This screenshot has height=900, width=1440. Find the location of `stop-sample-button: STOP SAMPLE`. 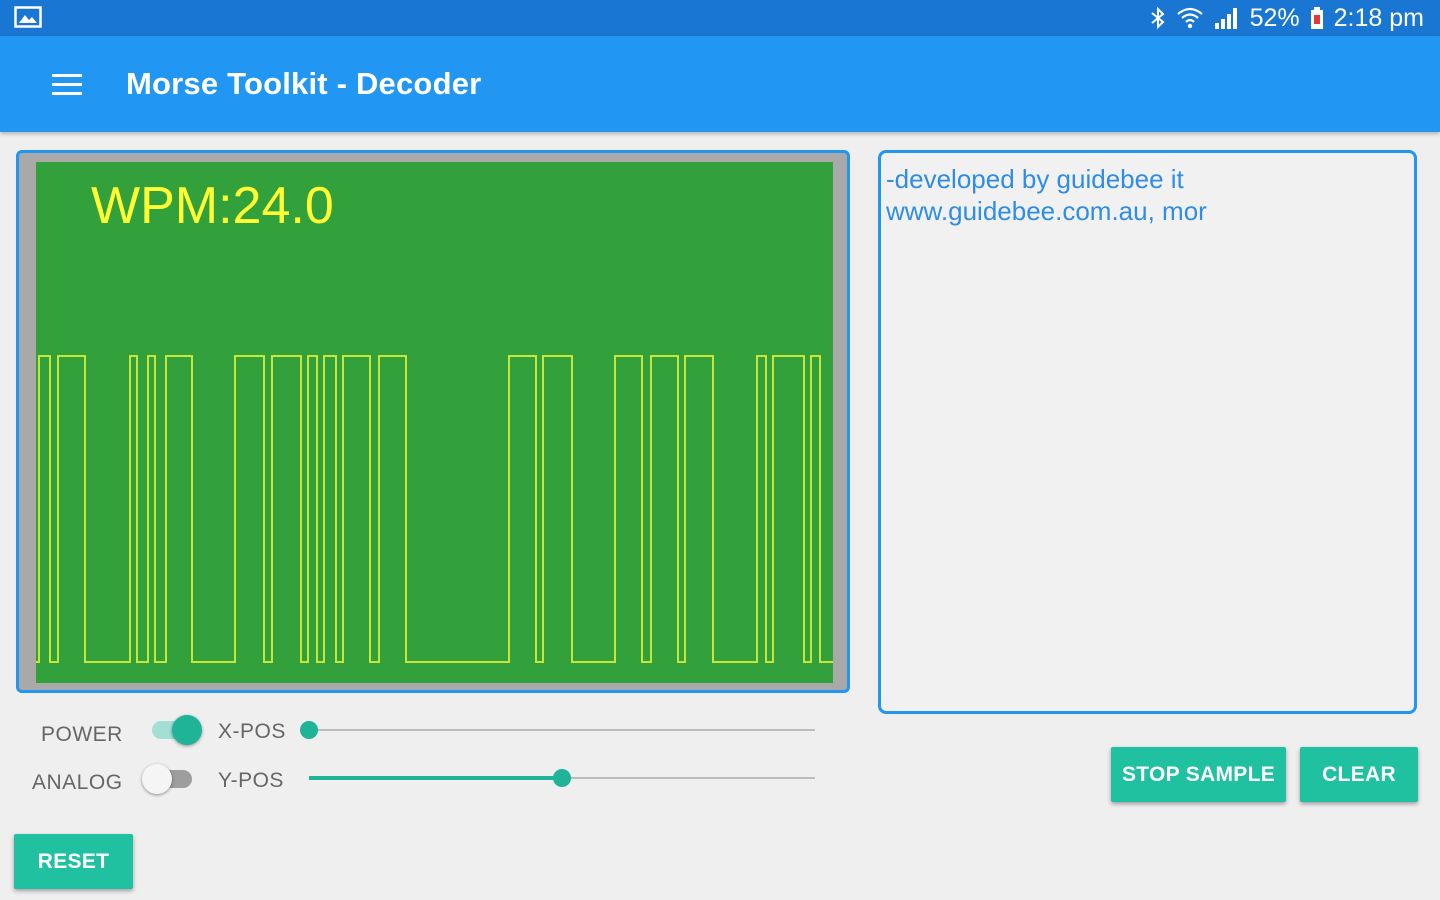

stop-sample-button: STOP SAMPLE is located at coordinates (1198, 774).